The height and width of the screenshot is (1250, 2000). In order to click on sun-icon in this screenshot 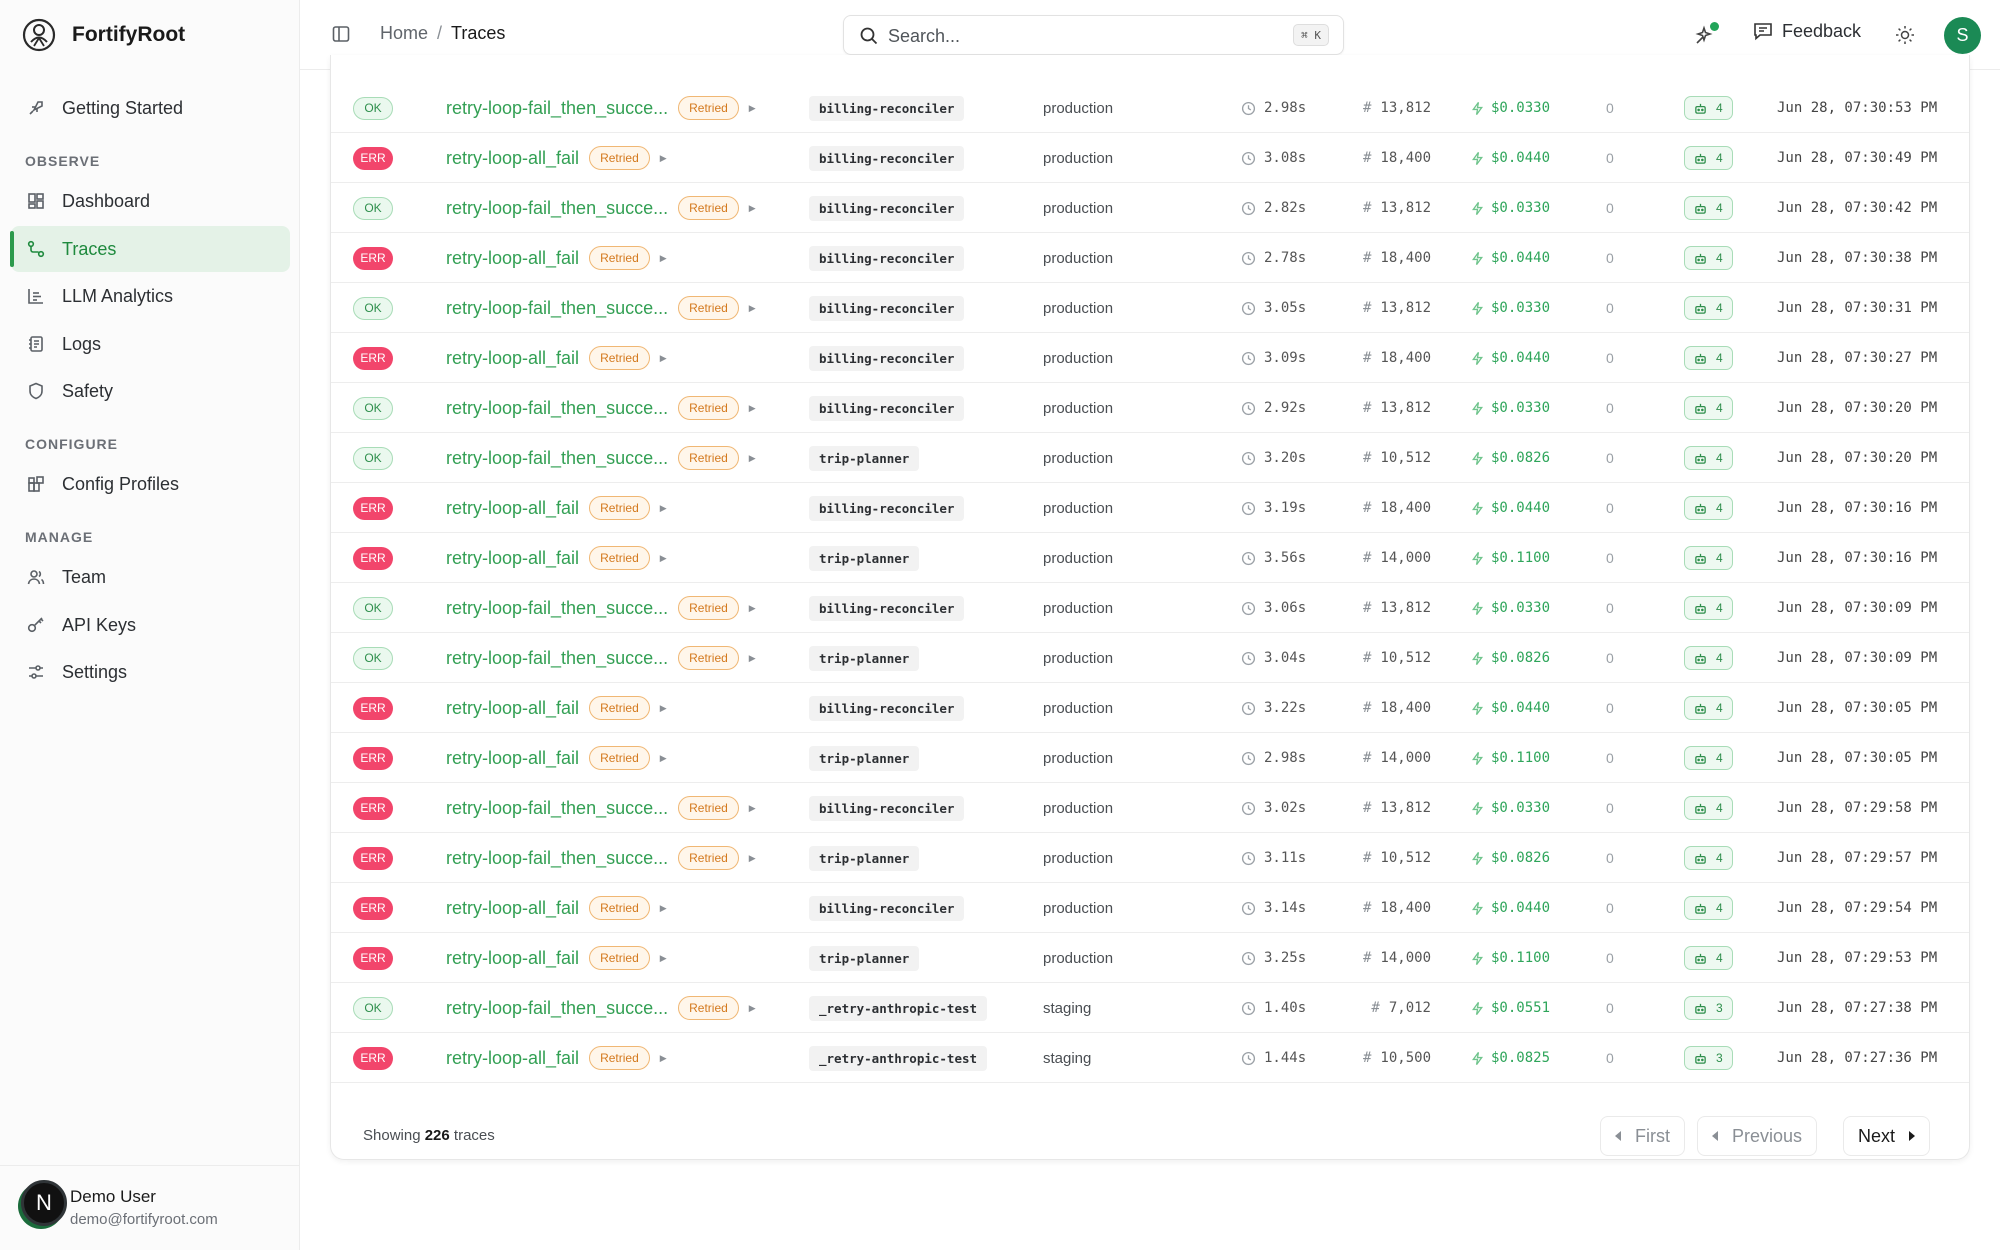, I will do `click(1905, 35)`.